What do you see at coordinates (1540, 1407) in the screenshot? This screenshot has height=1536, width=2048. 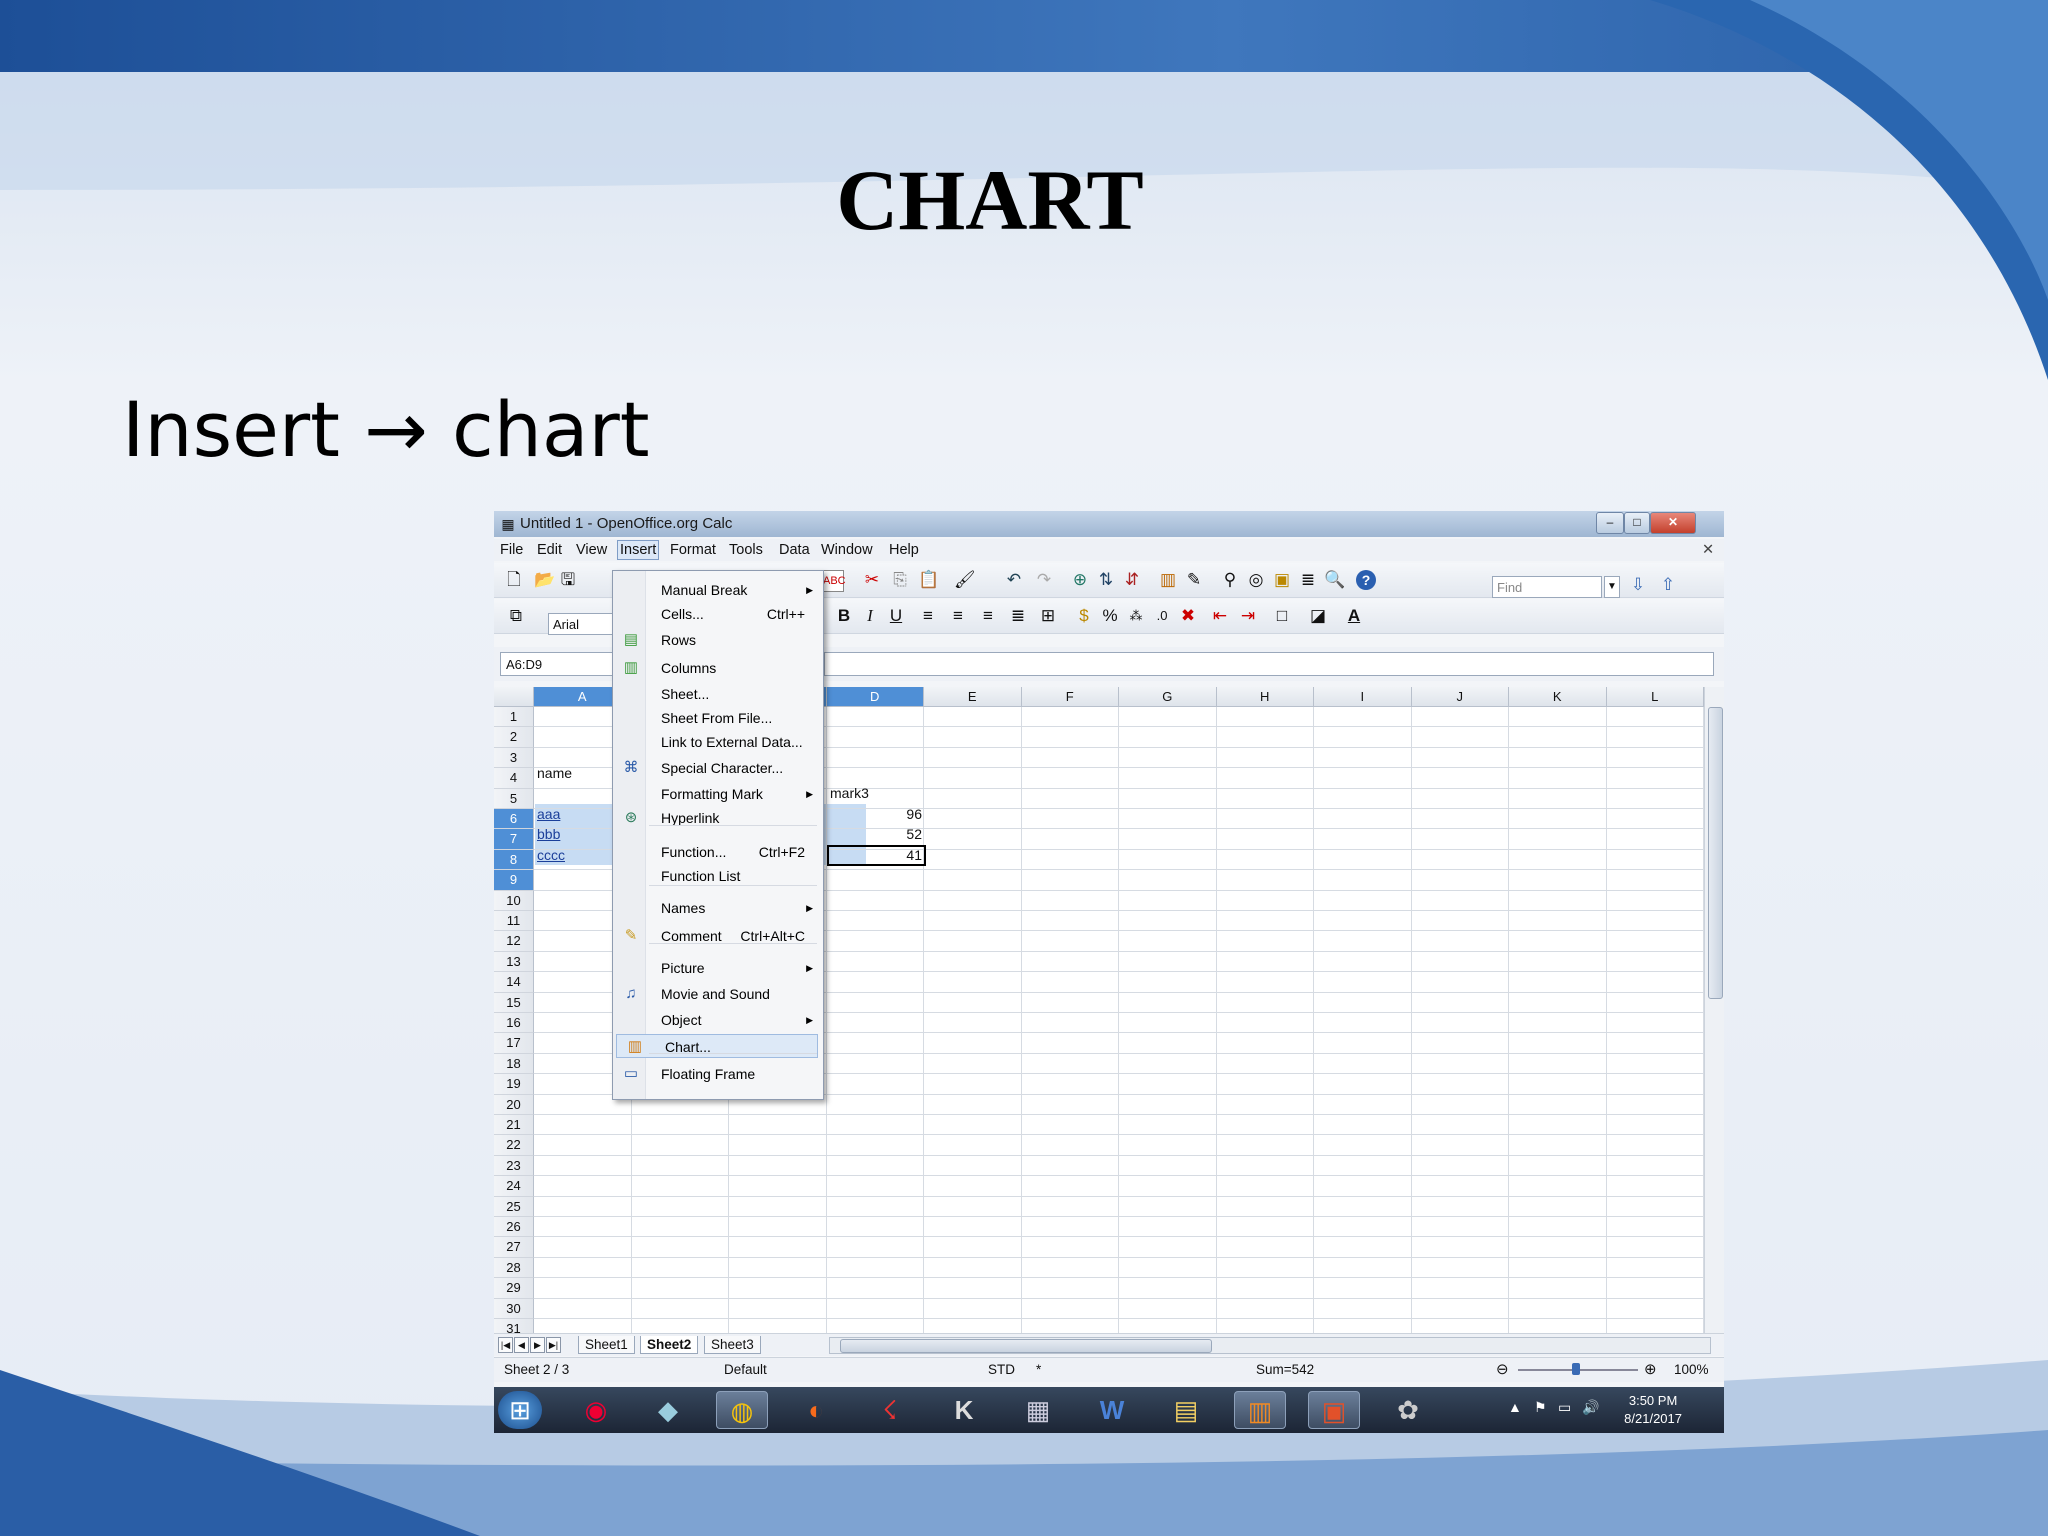 I see `tray-flag-icon: ⚑` at bounding box center [1540, 1407].